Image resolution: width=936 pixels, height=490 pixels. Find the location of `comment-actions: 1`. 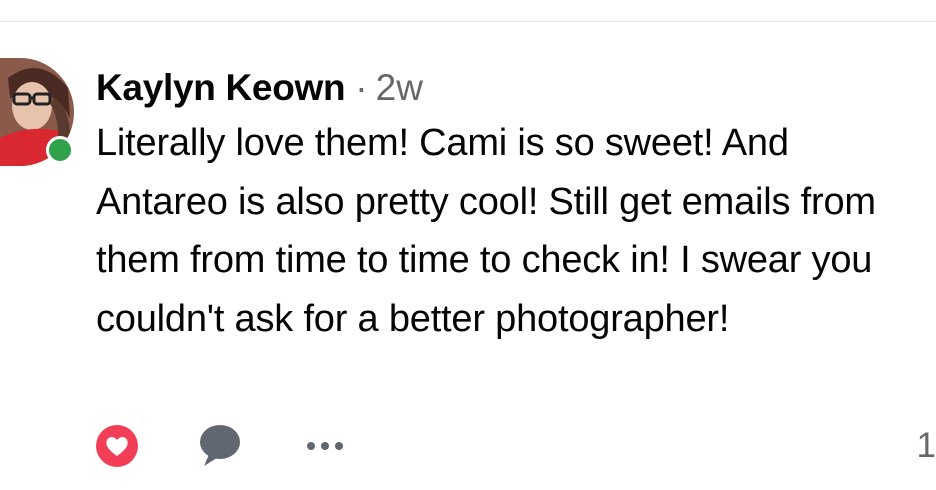

comment-actions: 1 is located at coordinates (515, 446).